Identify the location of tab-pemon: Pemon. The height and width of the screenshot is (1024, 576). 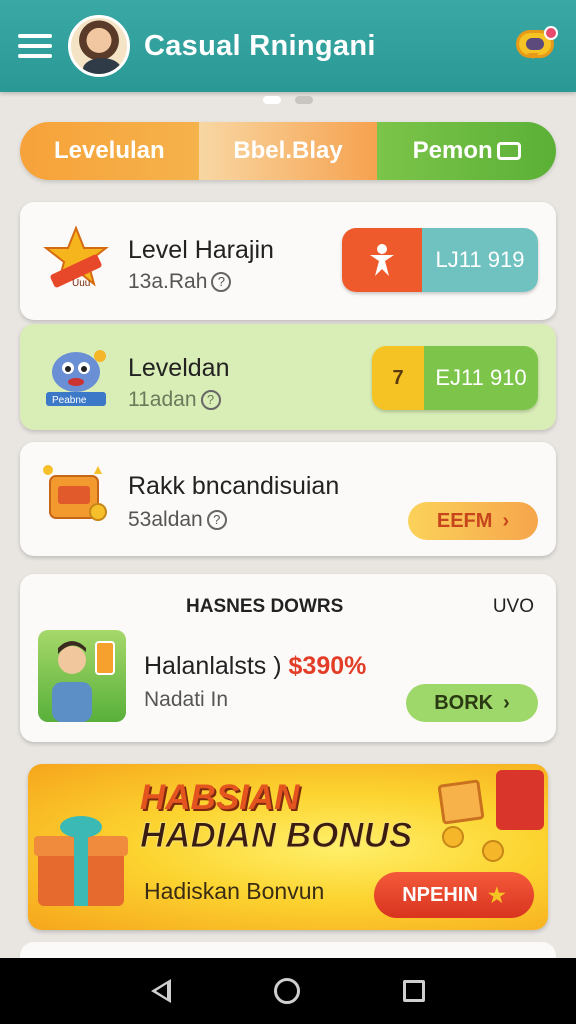
(466, 151).